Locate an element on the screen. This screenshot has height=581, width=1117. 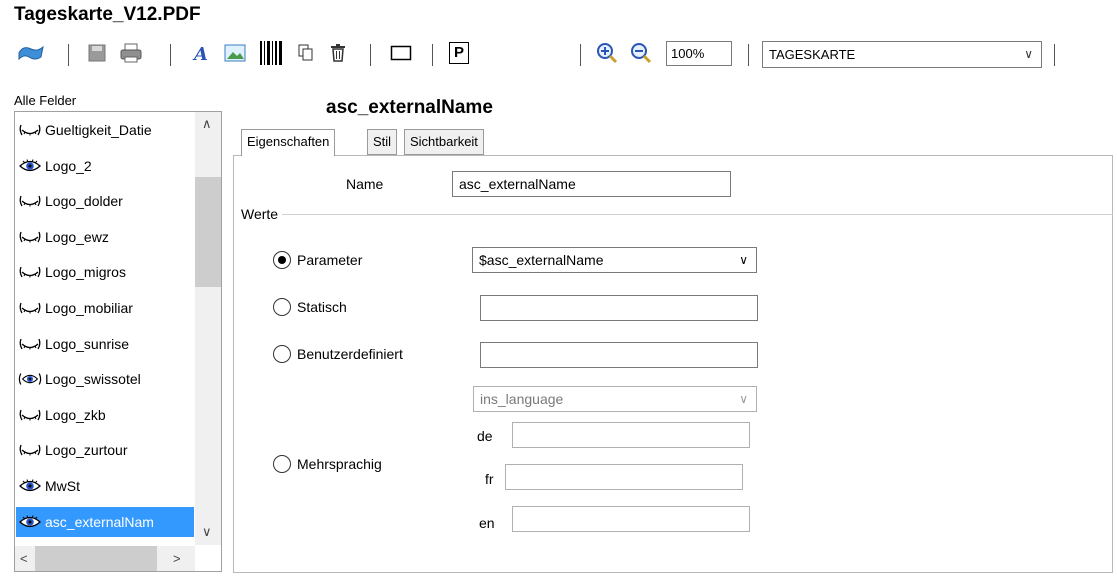
list-item: Logo_dolder is located at coordinates (105, 201).